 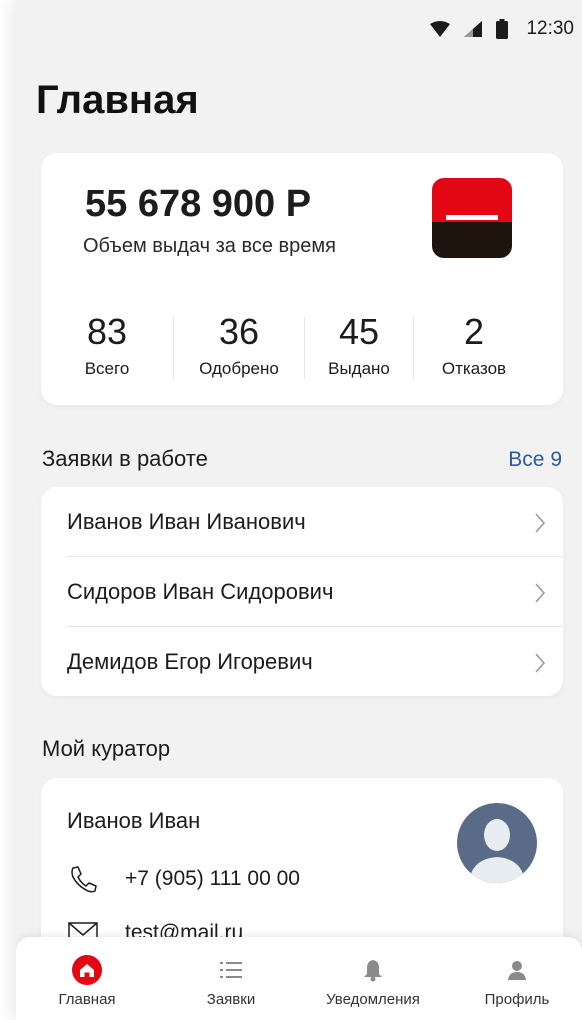 I want to click on cellular-signal-icon, so click(x=473, y=29).